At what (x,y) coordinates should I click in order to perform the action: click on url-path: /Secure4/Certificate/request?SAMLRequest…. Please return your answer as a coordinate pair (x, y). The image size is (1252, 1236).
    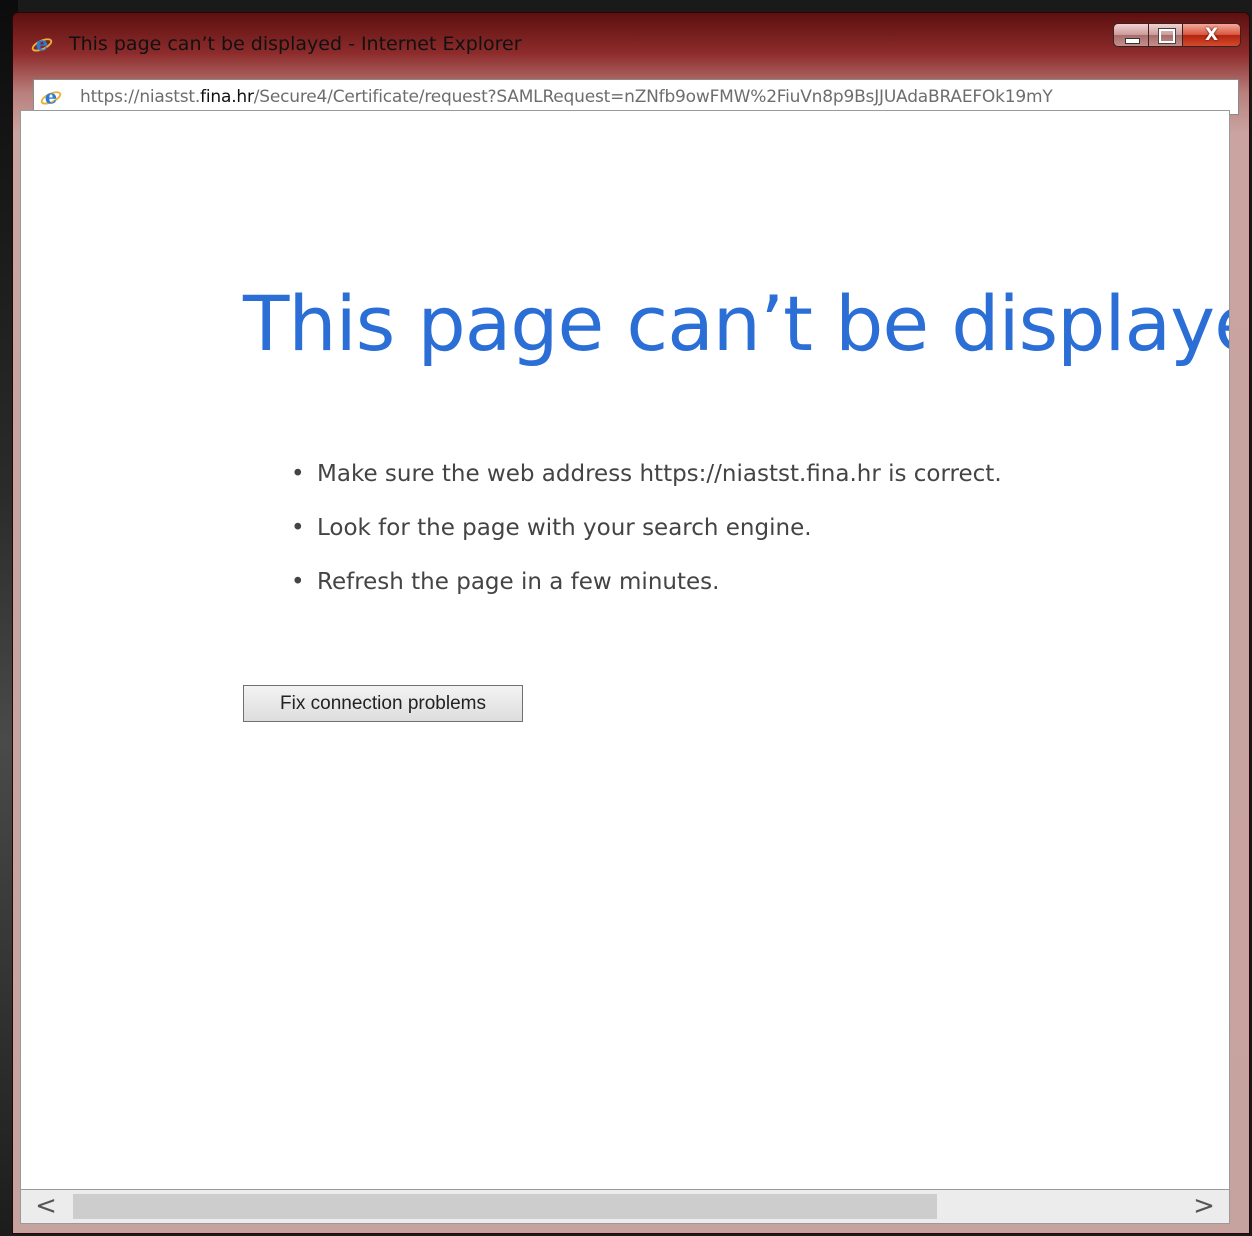
    Looking at the image, I should click on (653, 97).